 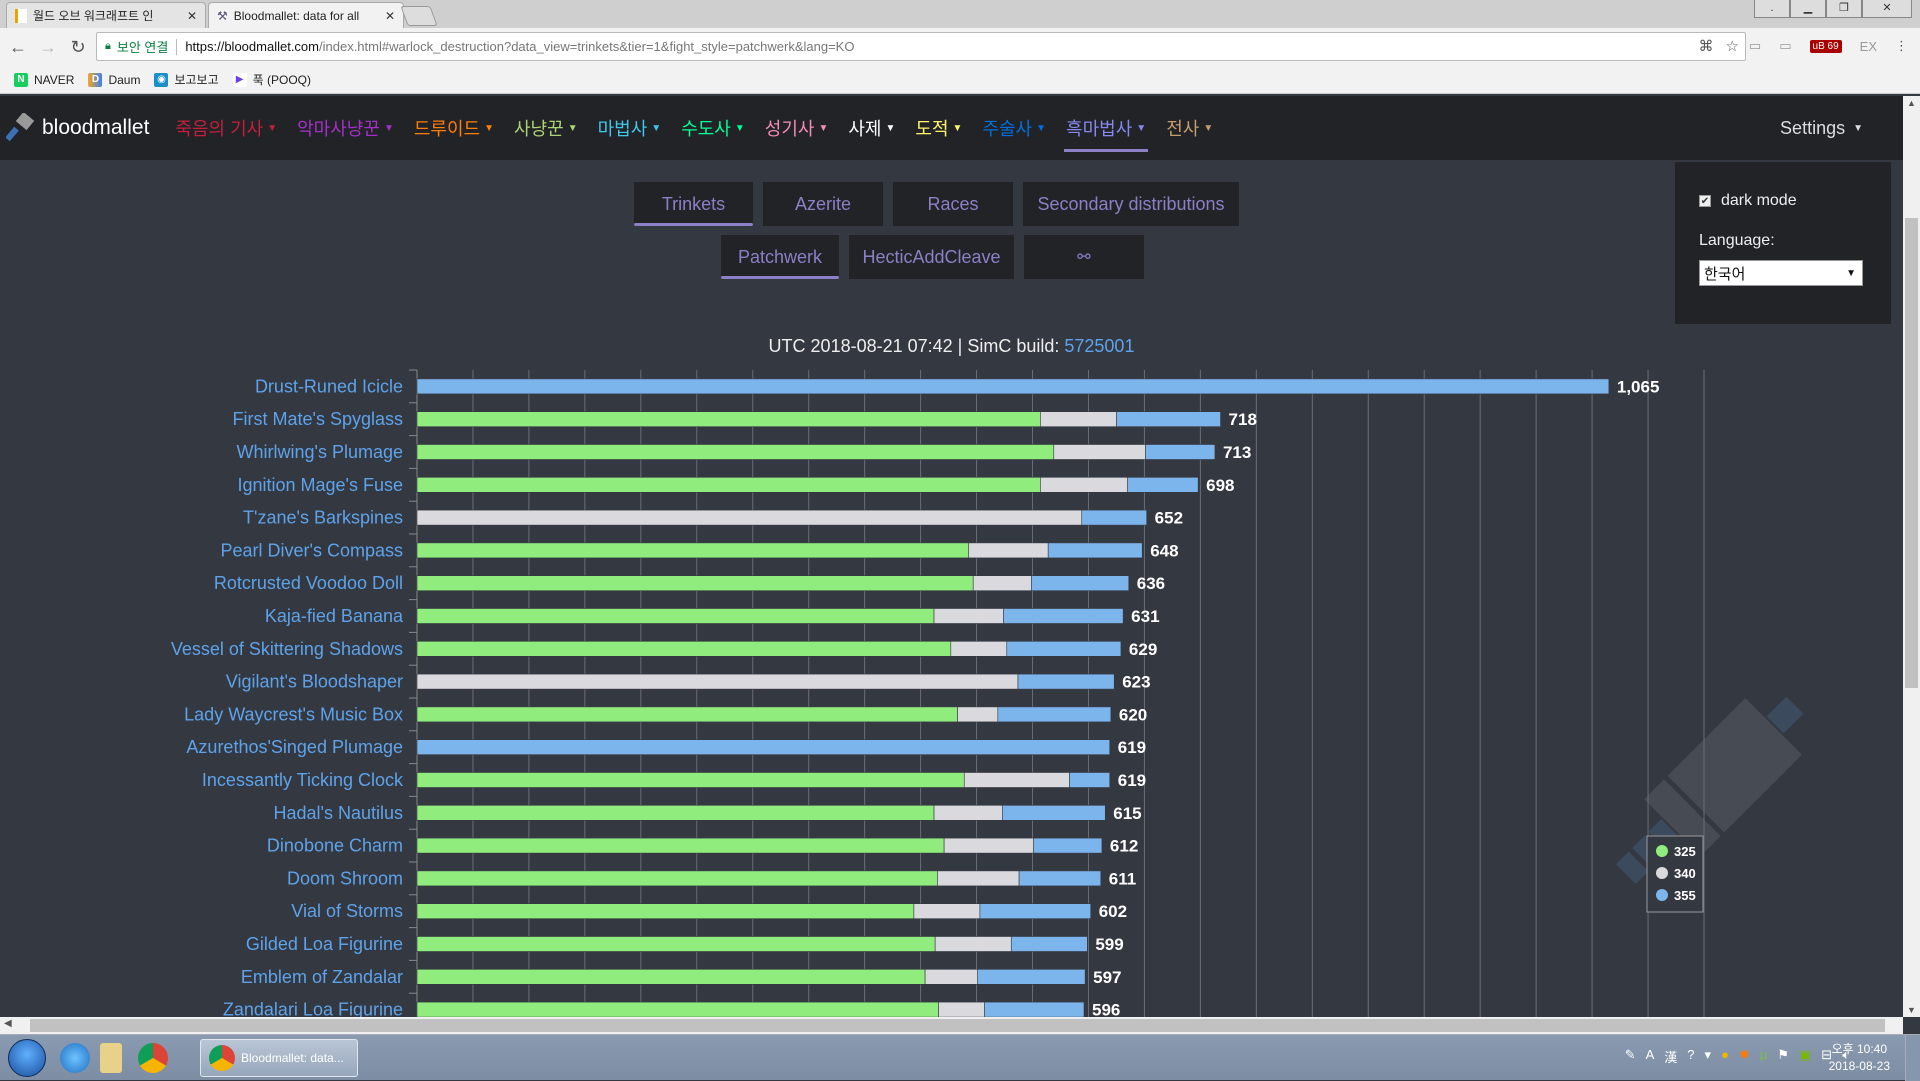 I want to click on tray-app-icon: ●, so click(x=1725, y=1056).